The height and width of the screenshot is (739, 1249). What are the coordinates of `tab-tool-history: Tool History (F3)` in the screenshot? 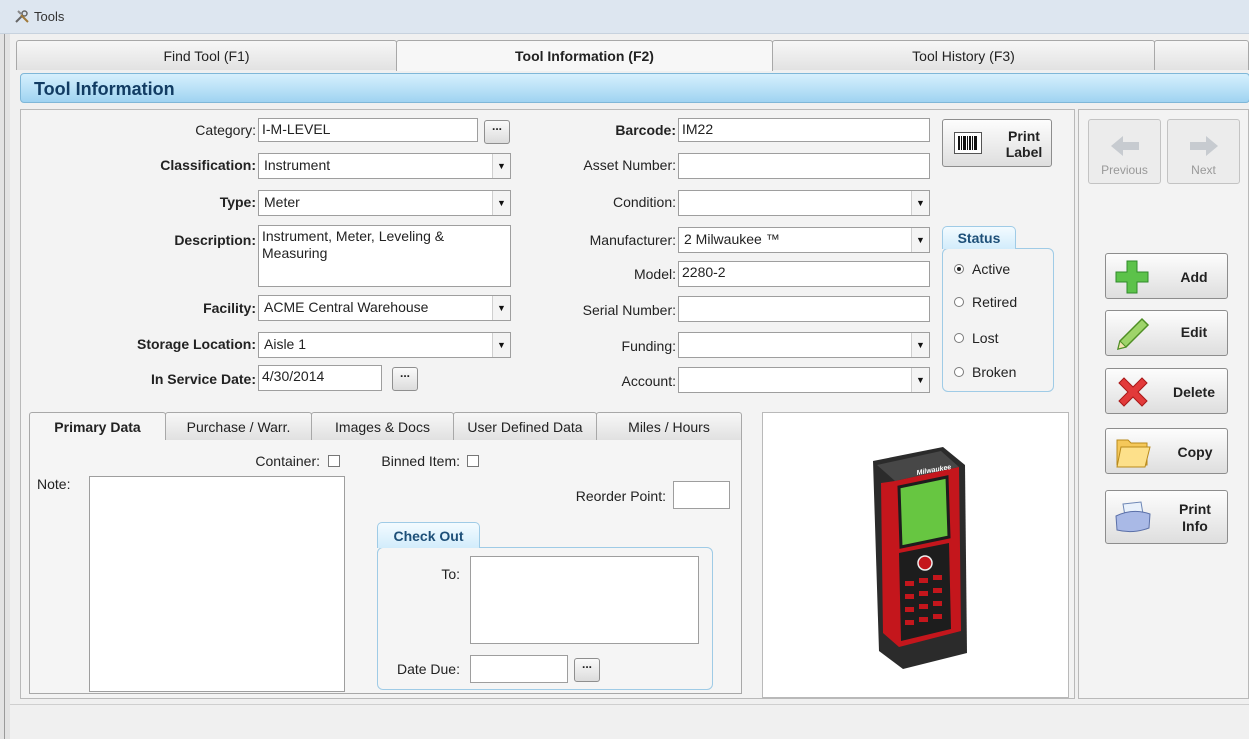 It's located at (963, 55).